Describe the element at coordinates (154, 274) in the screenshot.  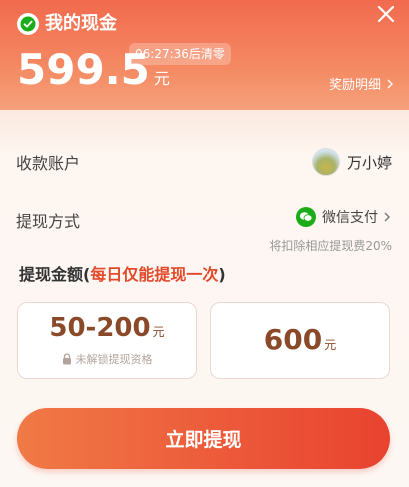
I see `amount-title-highlight: 每日仅能提现一次` at that location.